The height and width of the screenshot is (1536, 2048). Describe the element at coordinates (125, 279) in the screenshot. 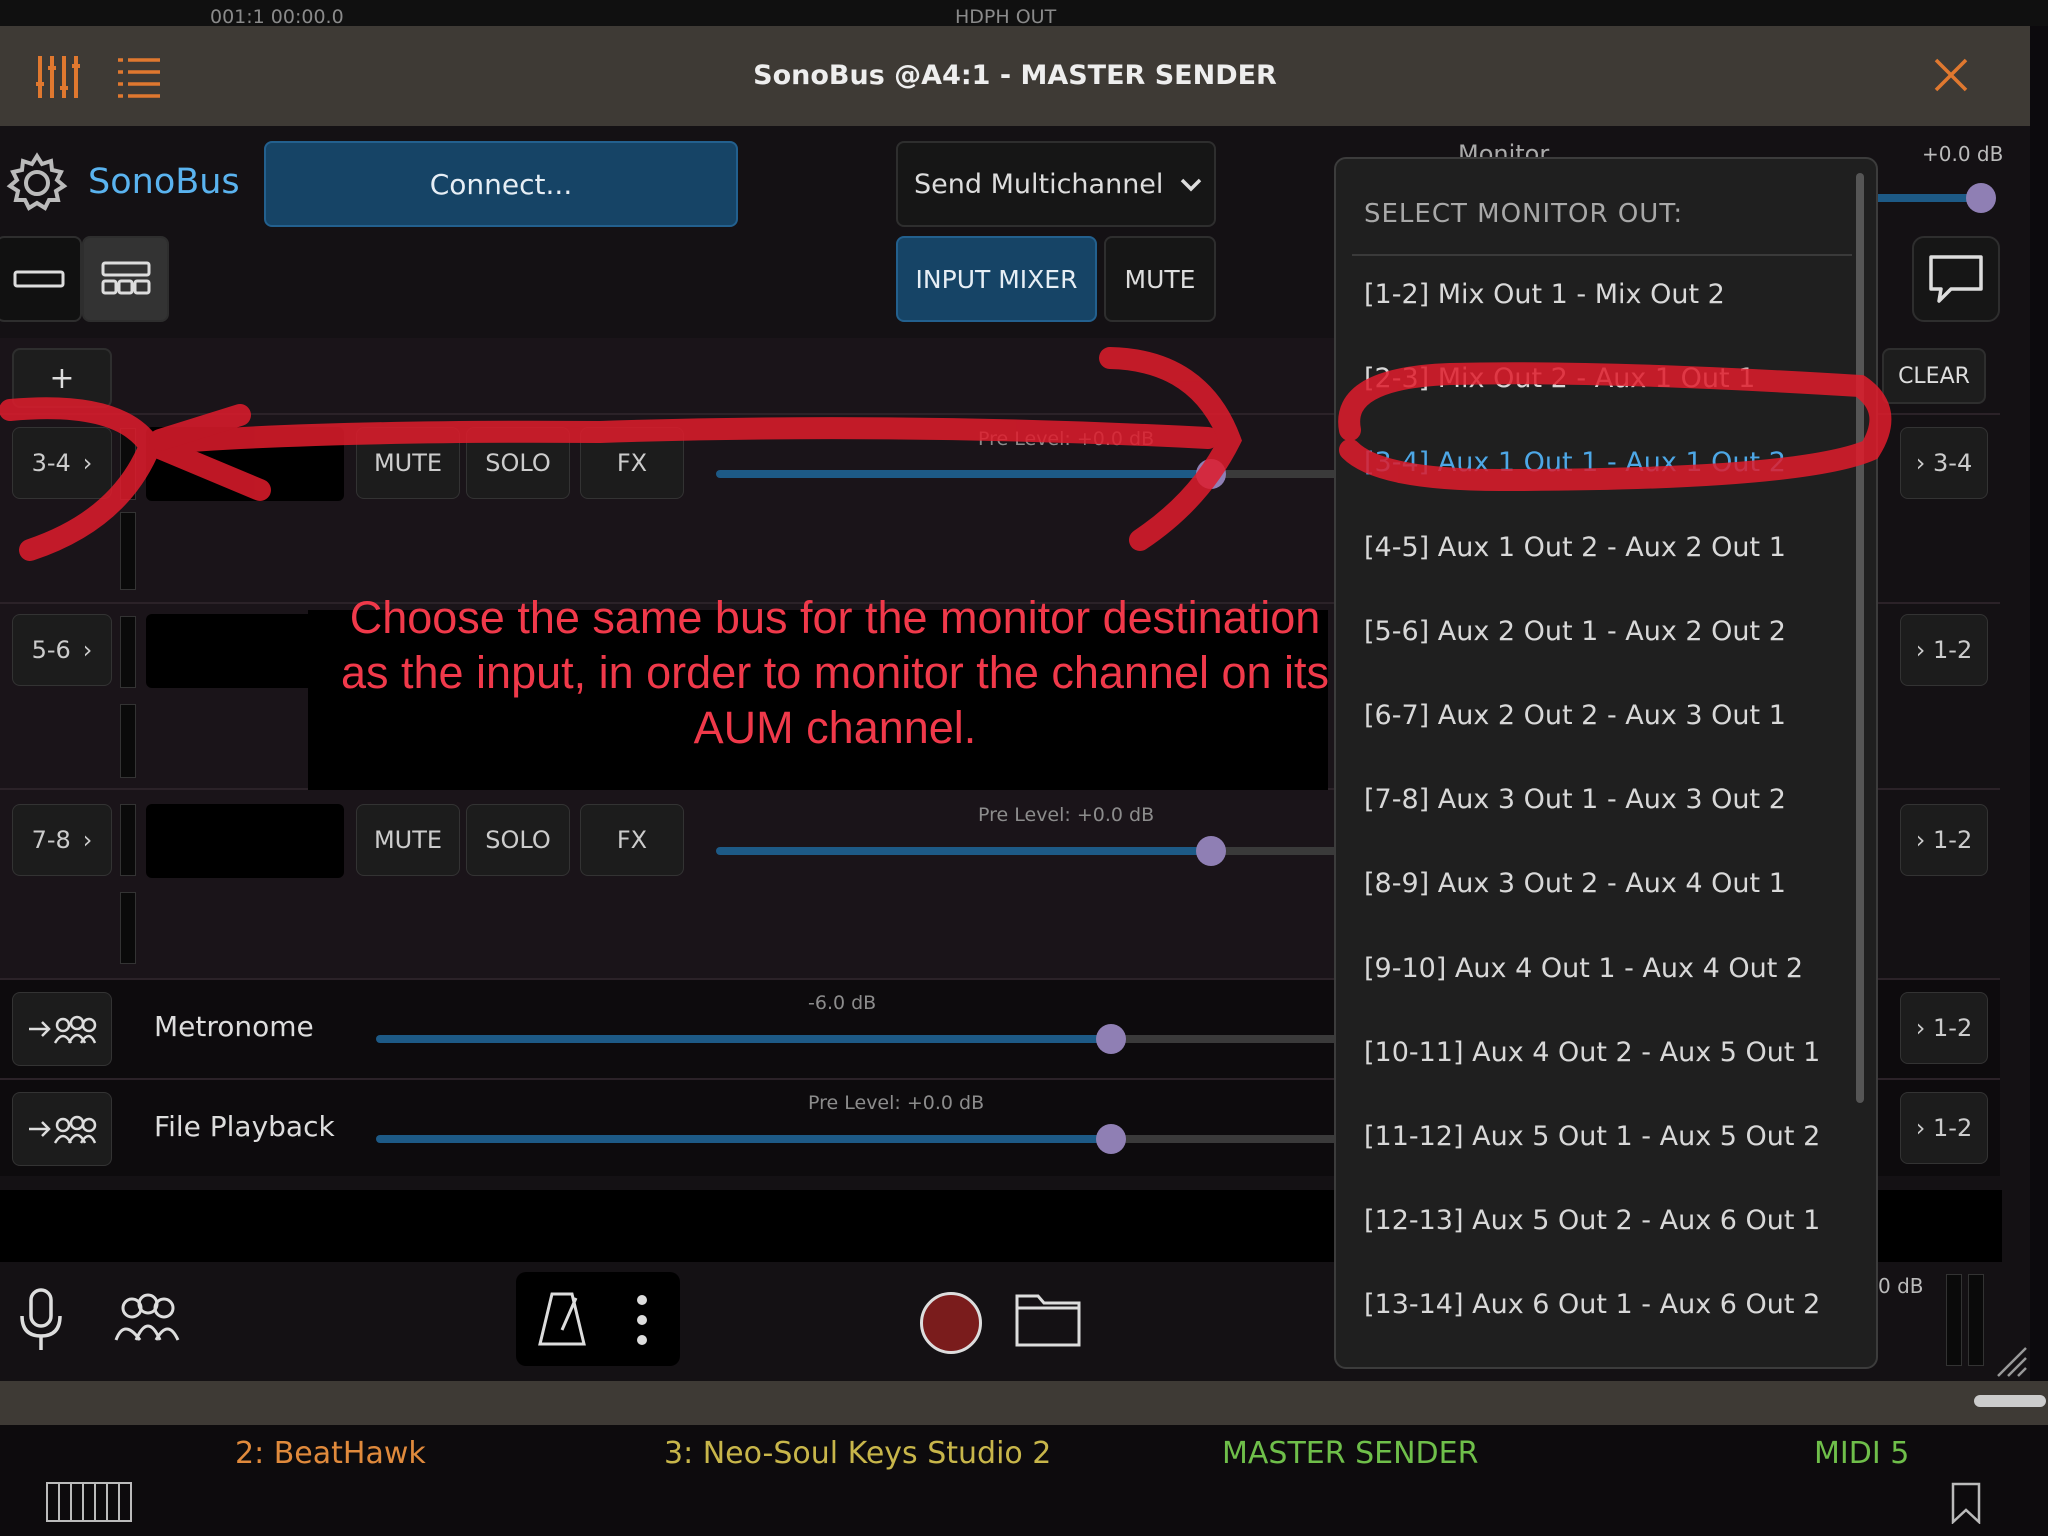

I see `layout-multi-button` at that location.